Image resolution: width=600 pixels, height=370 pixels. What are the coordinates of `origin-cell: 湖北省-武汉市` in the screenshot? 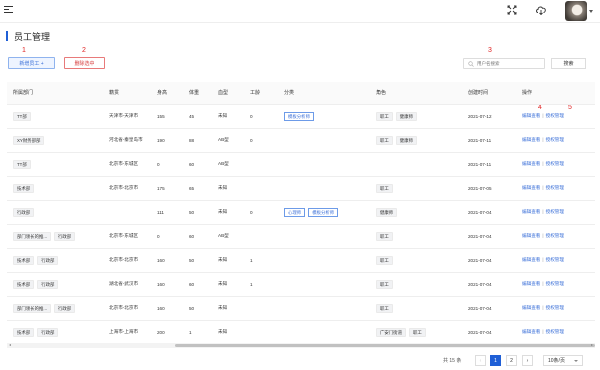 It's located at (127, 284).